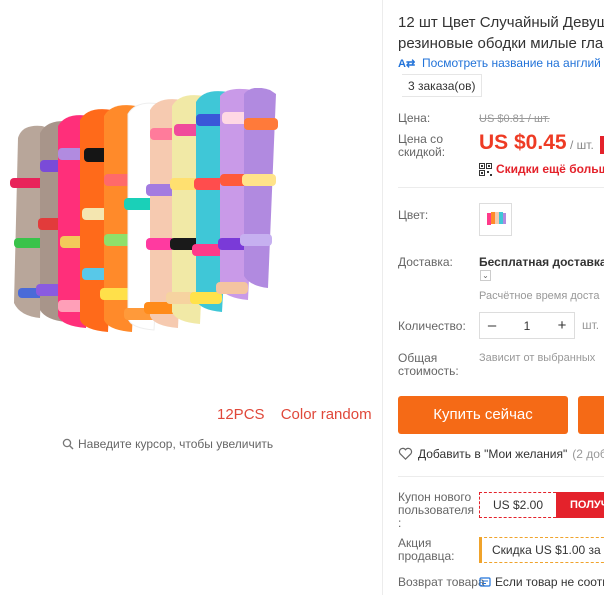 The height and width of the screenshot is (595, 604). What do you see at coordinates (588, 453) in the screenshot?
I see `wishlist-count: (2 доба` at bounding box center [588, 453].